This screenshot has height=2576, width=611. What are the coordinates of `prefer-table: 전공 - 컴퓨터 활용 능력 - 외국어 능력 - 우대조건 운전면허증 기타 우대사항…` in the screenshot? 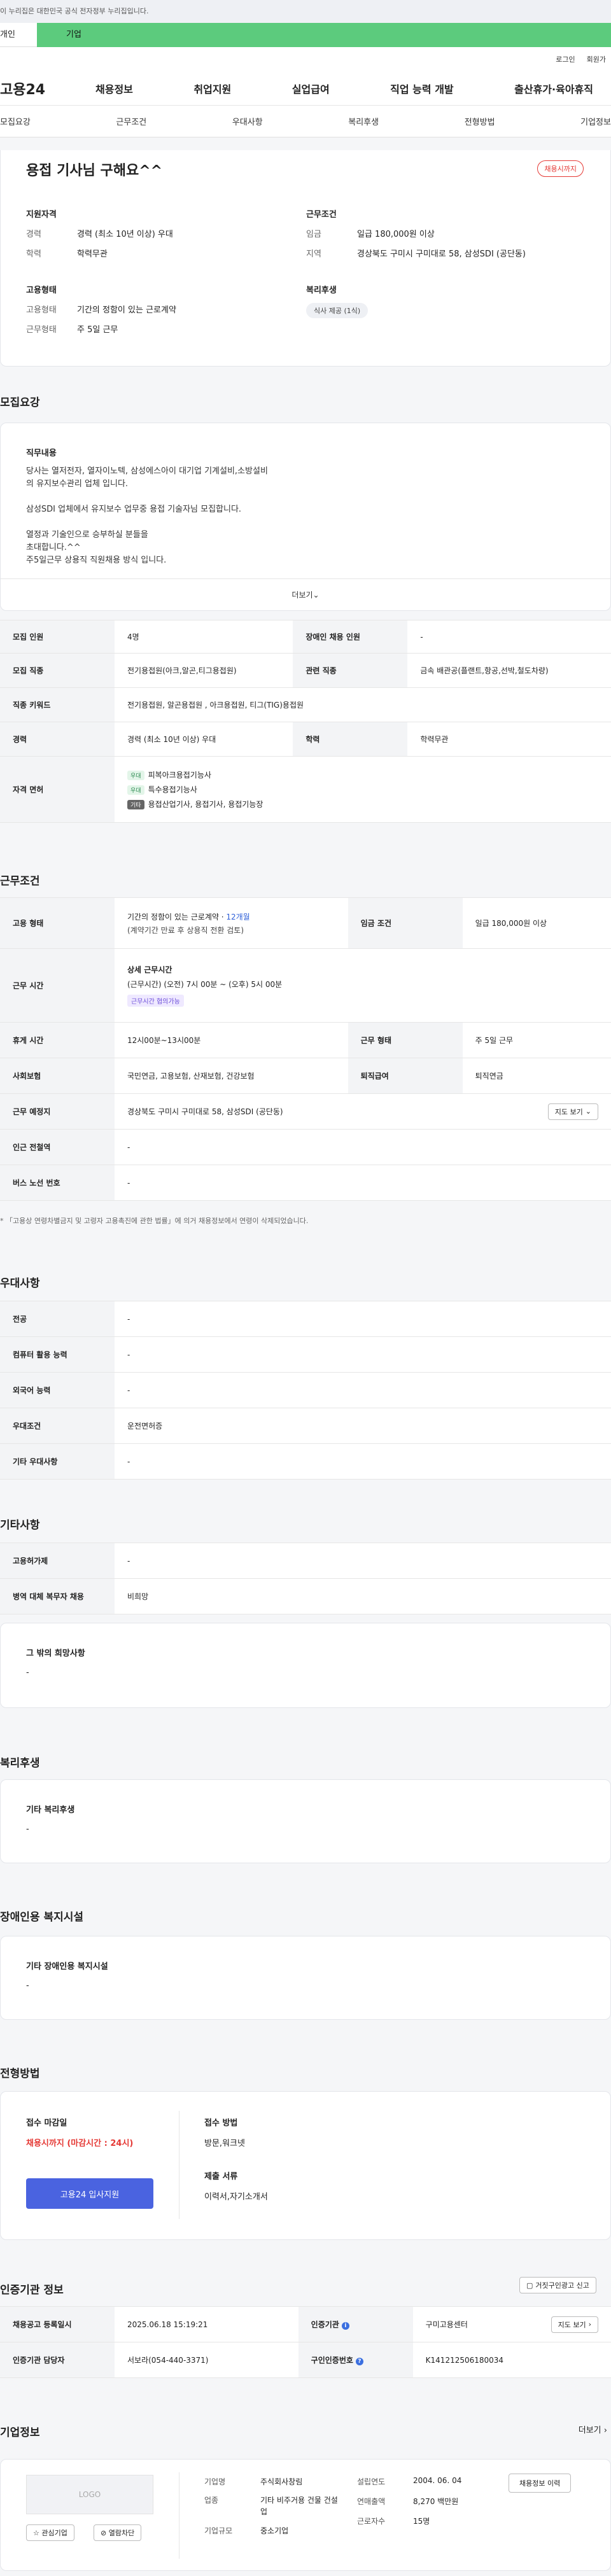 It's located at (305, 1390).